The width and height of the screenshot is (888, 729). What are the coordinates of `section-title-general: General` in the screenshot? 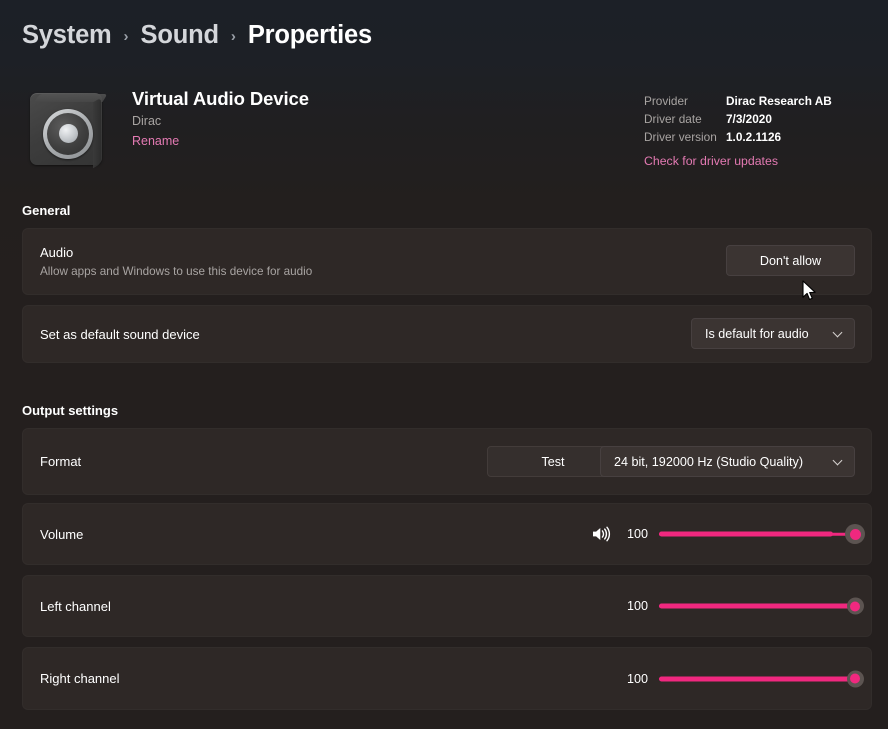 It's located at (46, 210).